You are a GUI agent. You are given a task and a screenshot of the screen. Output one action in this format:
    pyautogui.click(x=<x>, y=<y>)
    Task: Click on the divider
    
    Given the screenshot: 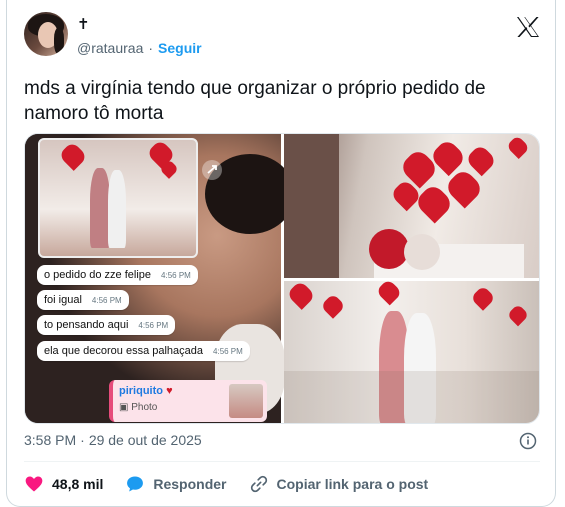 What is the action you would take?
    pyautogui.click(x=282, y=461)
    